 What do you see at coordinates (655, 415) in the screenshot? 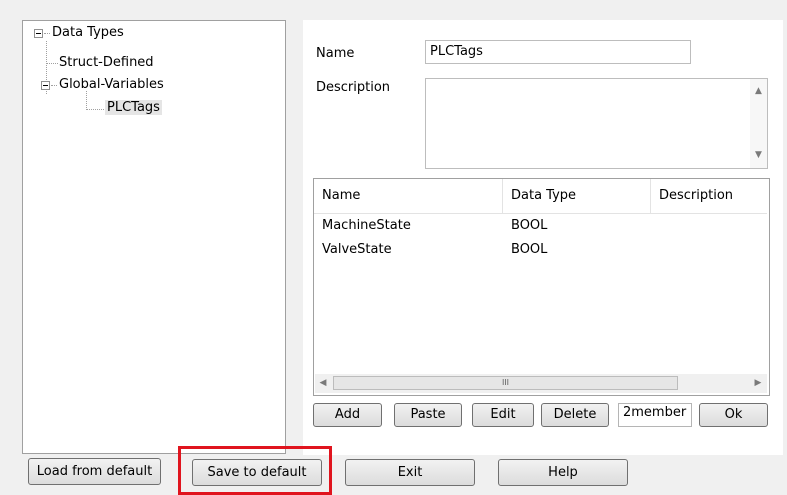
I see `member-count-display: 2member` at bounding box center [655, 415].